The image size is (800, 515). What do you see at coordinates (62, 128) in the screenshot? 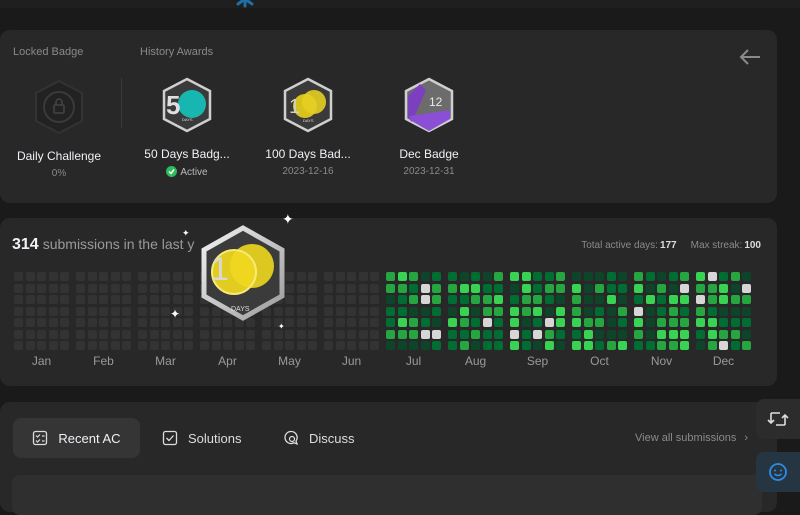
I see `daily-challenge-badge: Daily Challenge 0%` at bounding box center [62, 128].